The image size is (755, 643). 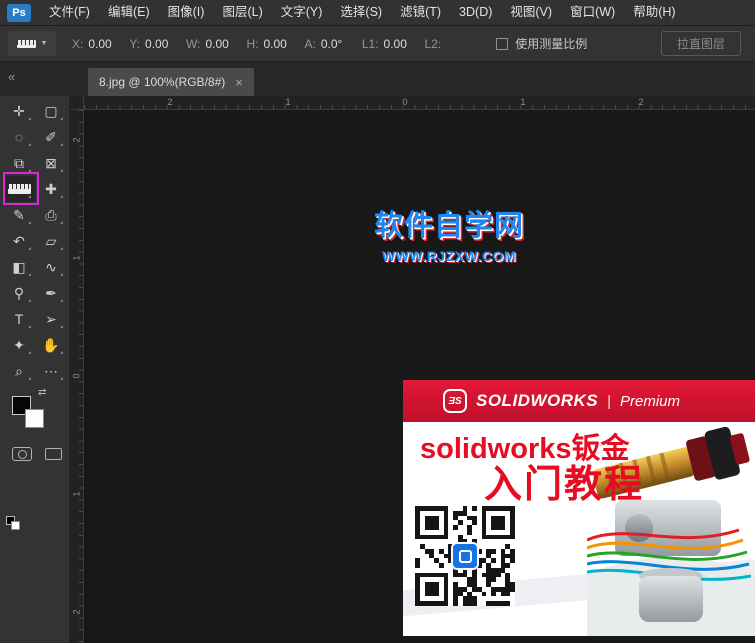 I want to click on more-tools-icon: ⋯, so click(x=51, y=370).